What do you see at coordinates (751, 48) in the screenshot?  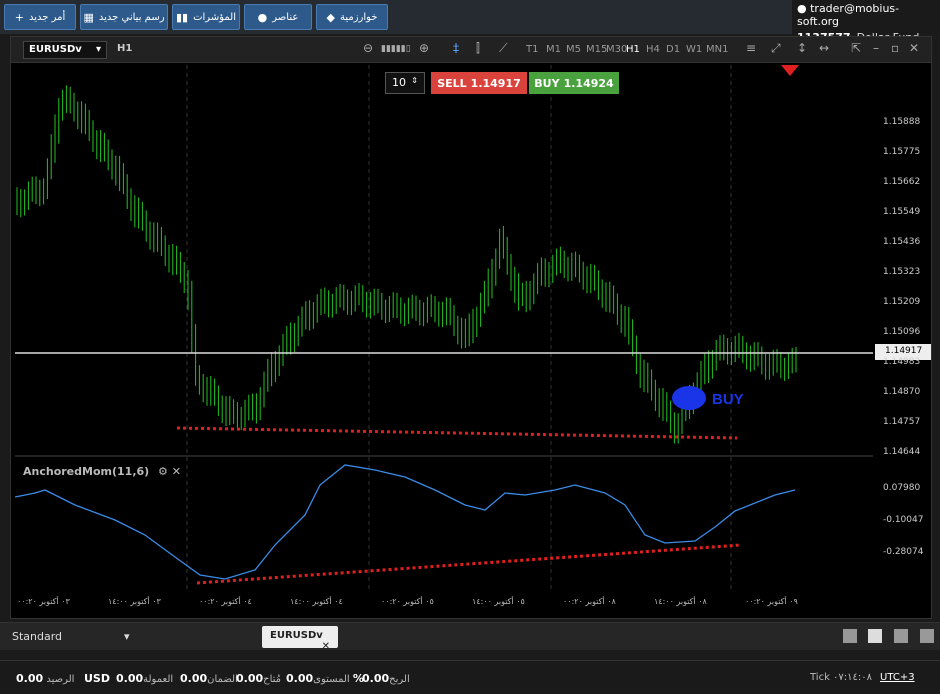 I see `grid-icon: ≡` at bounding box center [751, 48].